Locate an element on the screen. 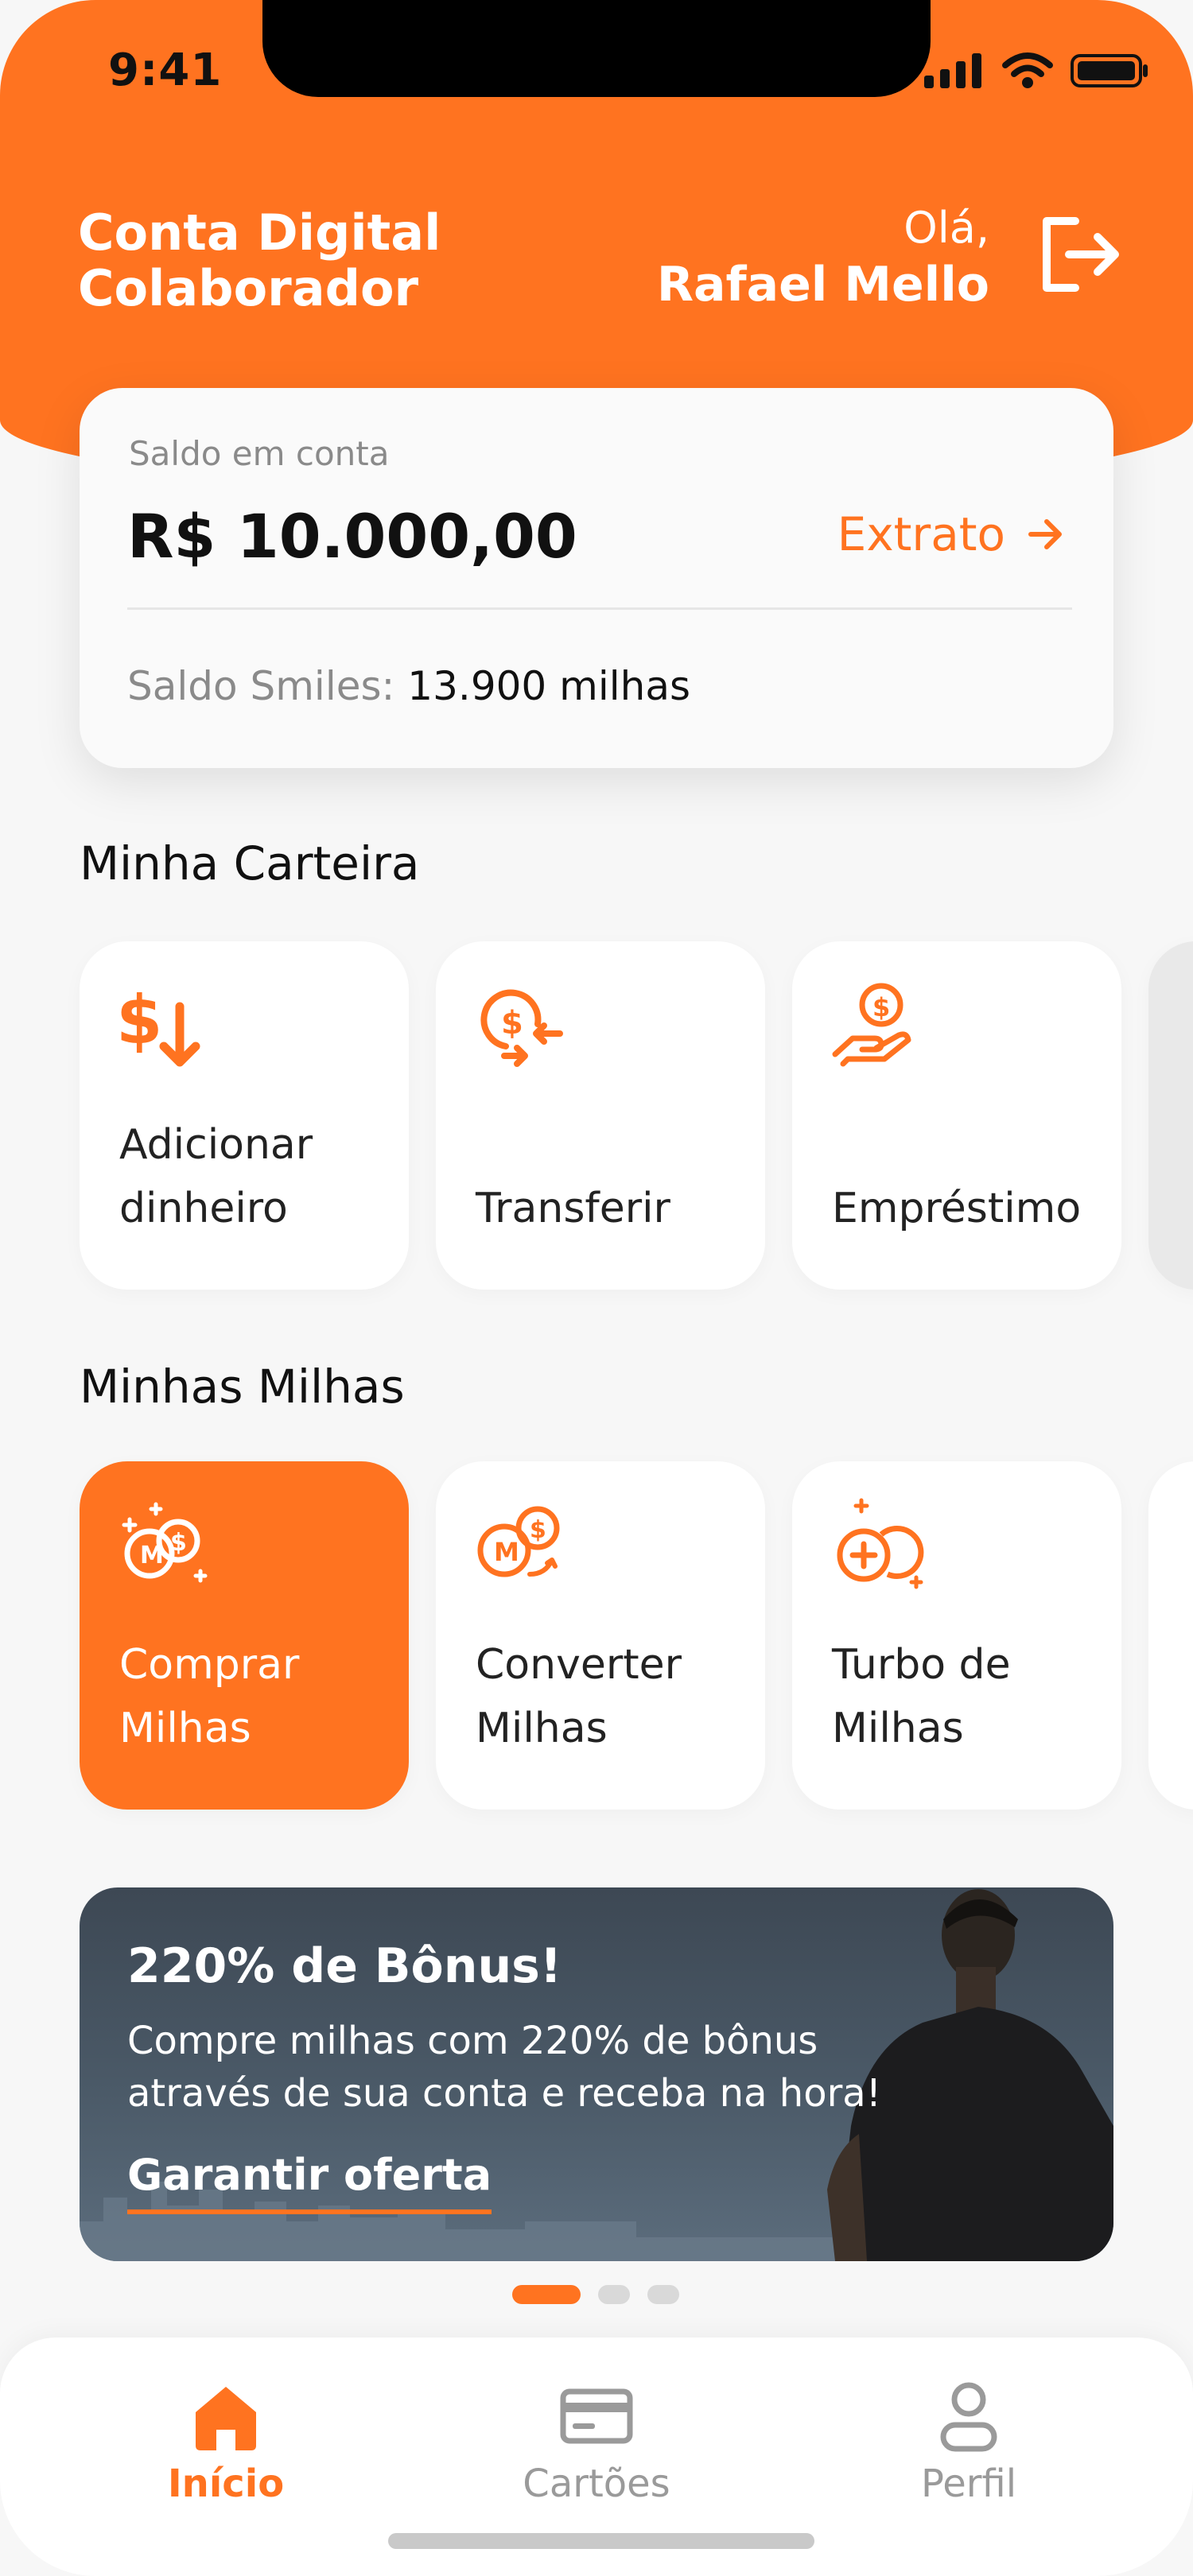 This screenshot has width=1193, height=2576. balance-amount: R$ 10.000,00 is located at coordinates (352, 537).